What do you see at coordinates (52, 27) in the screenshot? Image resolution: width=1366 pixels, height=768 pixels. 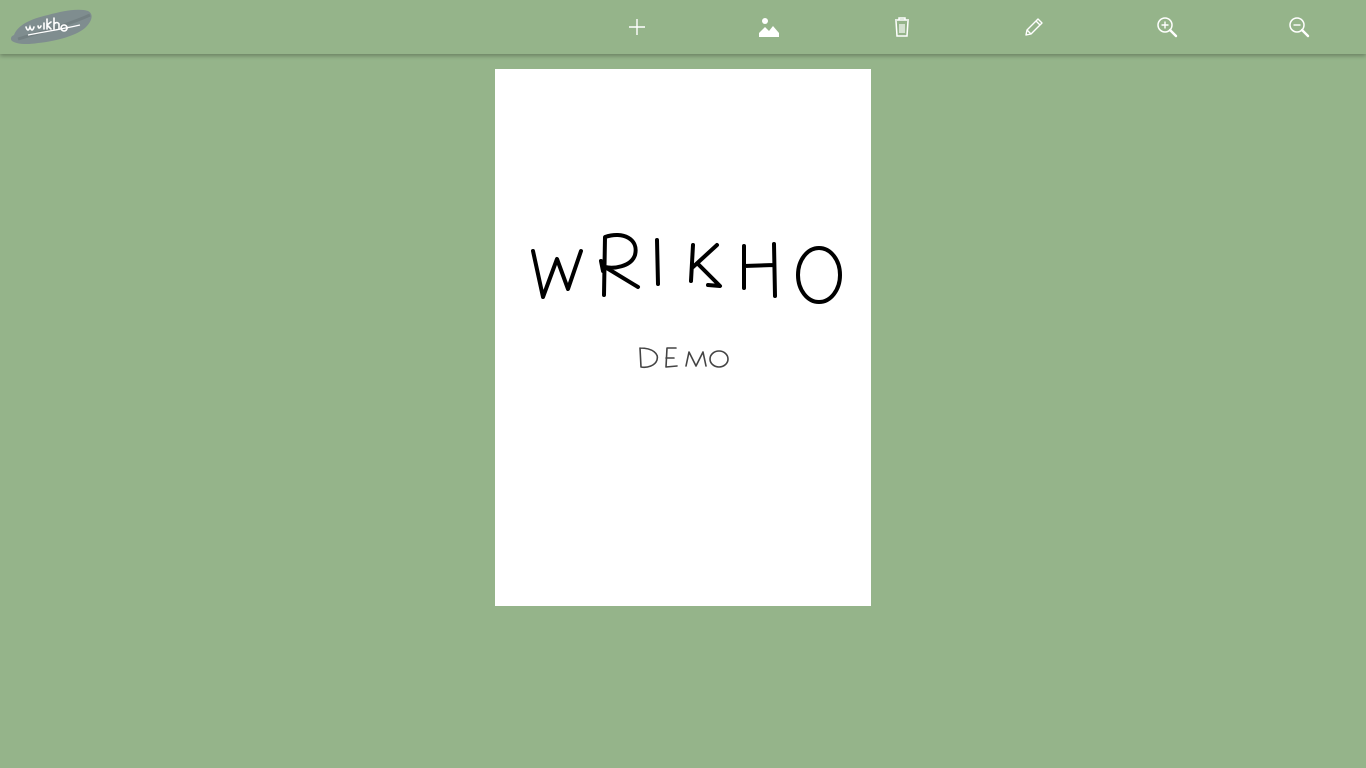 I see `wrikho-logo` at bounding box center [52, 27].